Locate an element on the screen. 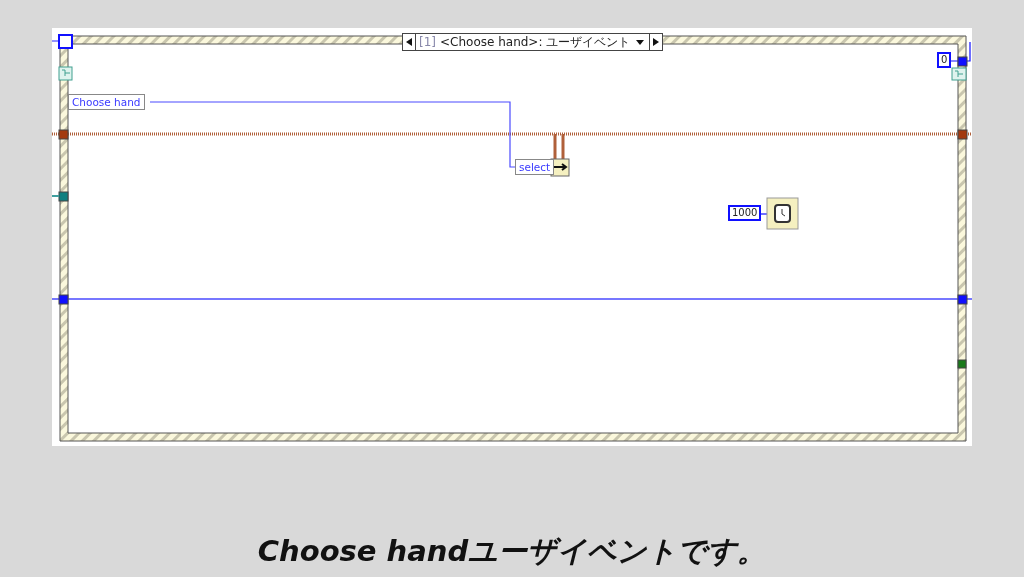 The height and width of the screenshot is (577, 1024). case-selector: [1] <Choose hand>: ユーザイベント is located at coordinates (533, 42).